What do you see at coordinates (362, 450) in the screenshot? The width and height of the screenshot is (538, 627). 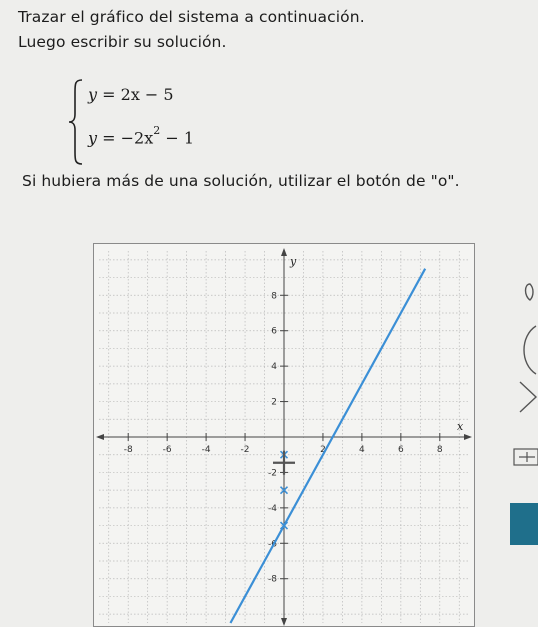 I see `x-tick-label: 4` at bounding box center [362, 450].